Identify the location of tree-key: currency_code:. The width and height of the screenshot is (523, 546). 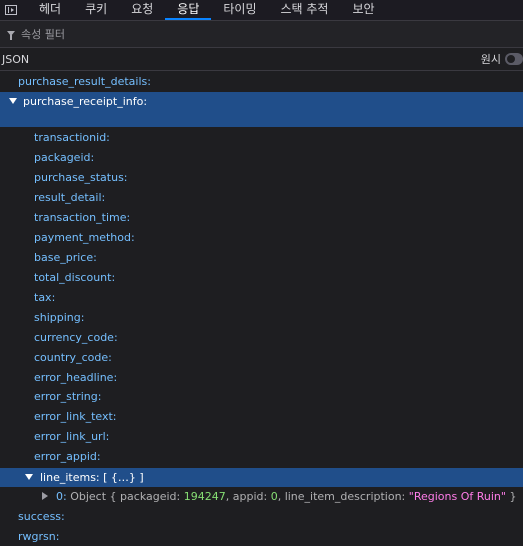
(76, 337).